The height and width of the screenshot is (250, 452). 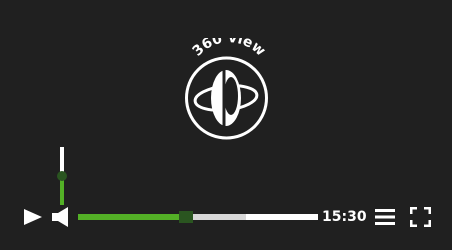 I want to click on volume-slider, so click(x=63, y=176).